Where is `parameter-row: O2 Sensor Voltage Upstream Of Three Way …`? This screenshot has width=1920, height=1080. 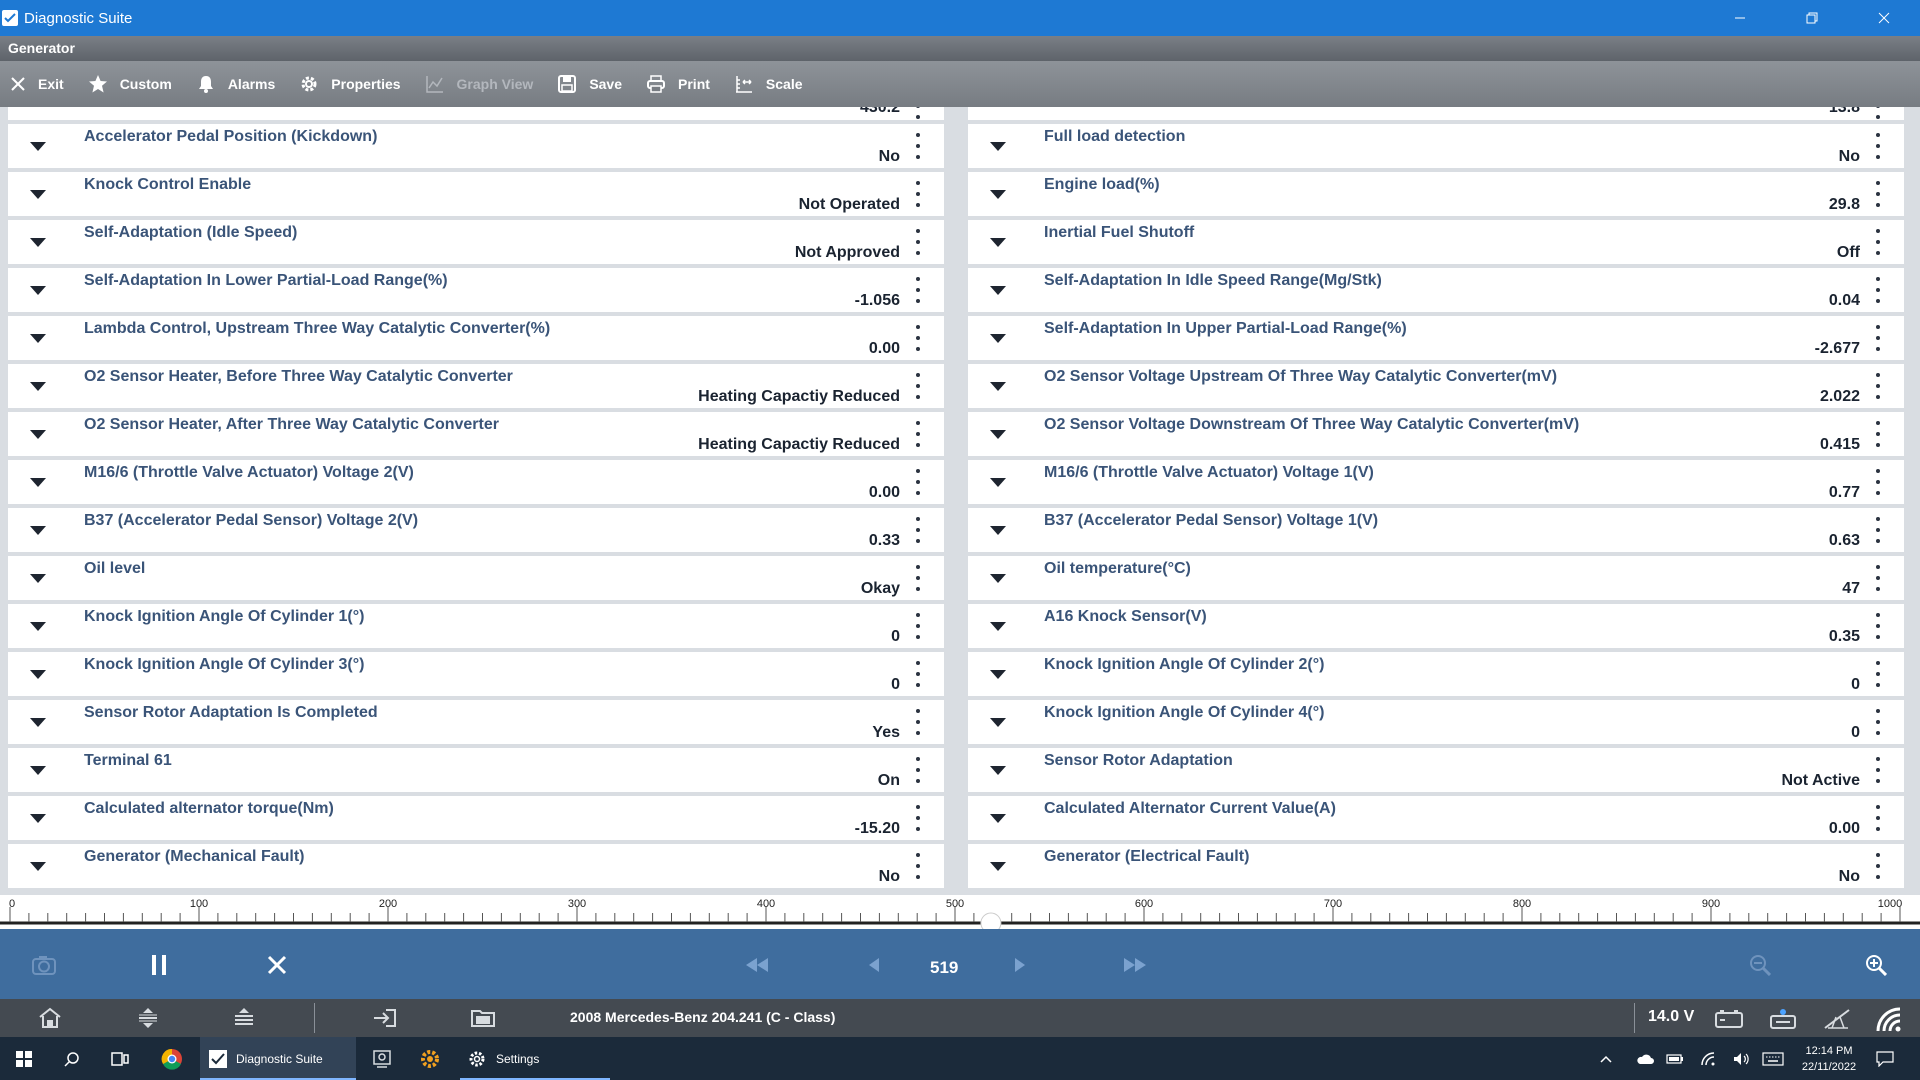 parameter-row: O2 Sensor Voltage Upstream Of Three Way … is located at coordinates (1436, 386).